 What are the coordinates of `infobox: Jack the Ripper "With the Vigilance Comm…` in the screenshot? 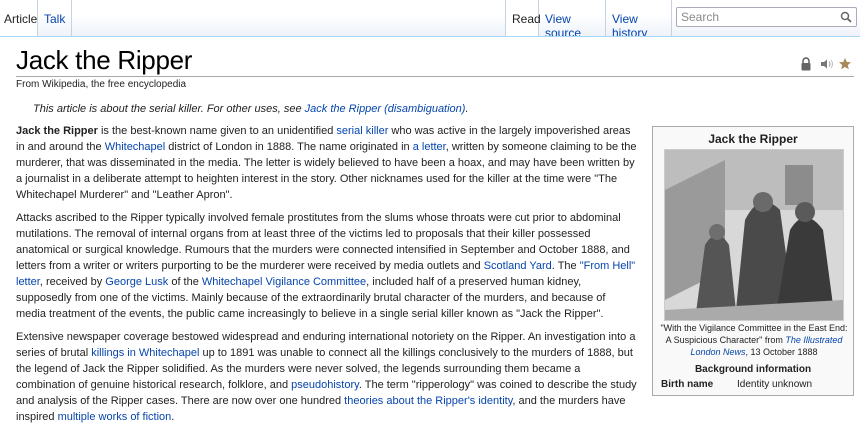 It's located at (753, 261).